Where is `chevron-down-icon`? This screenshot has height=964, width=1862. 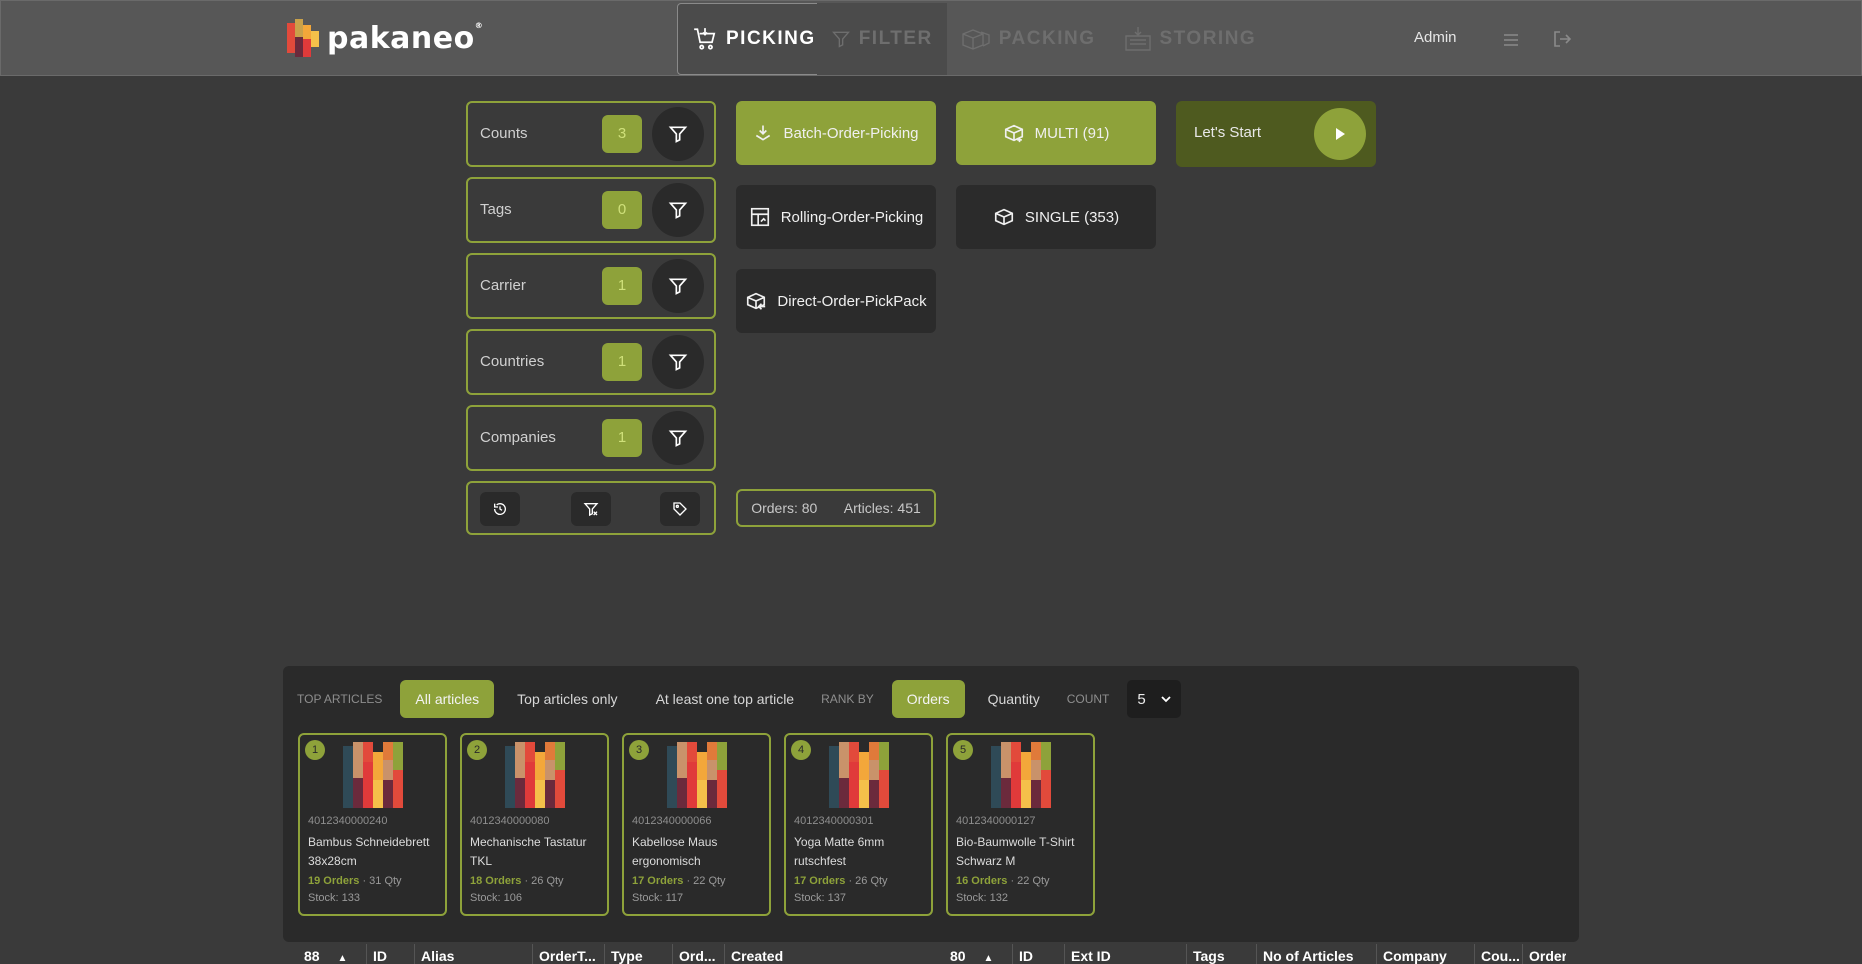 chevron-down-icon is located at coordinates (1166, 699).